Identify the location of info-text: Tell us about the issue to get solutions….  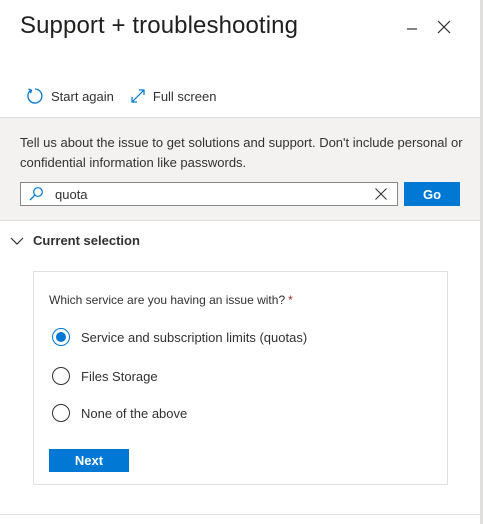
(241, 152).